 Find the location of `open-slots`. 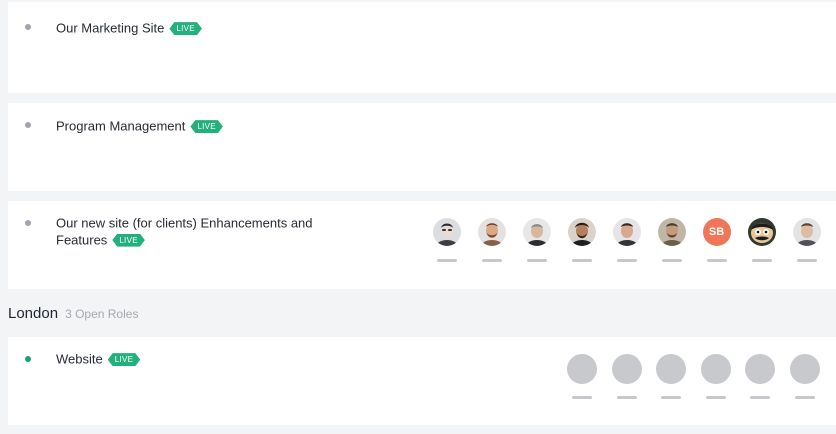

open-slots is located at coordinates (693, 376).